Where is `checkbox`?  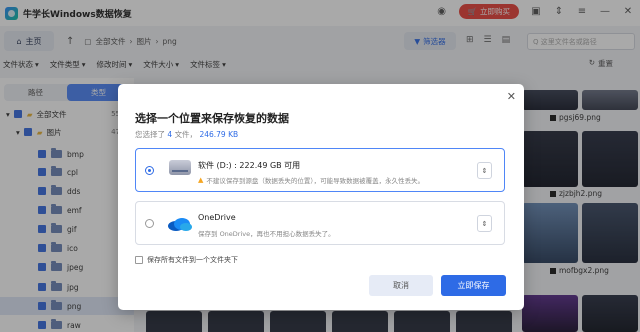 checkbox is located at coordinates (139, 260).